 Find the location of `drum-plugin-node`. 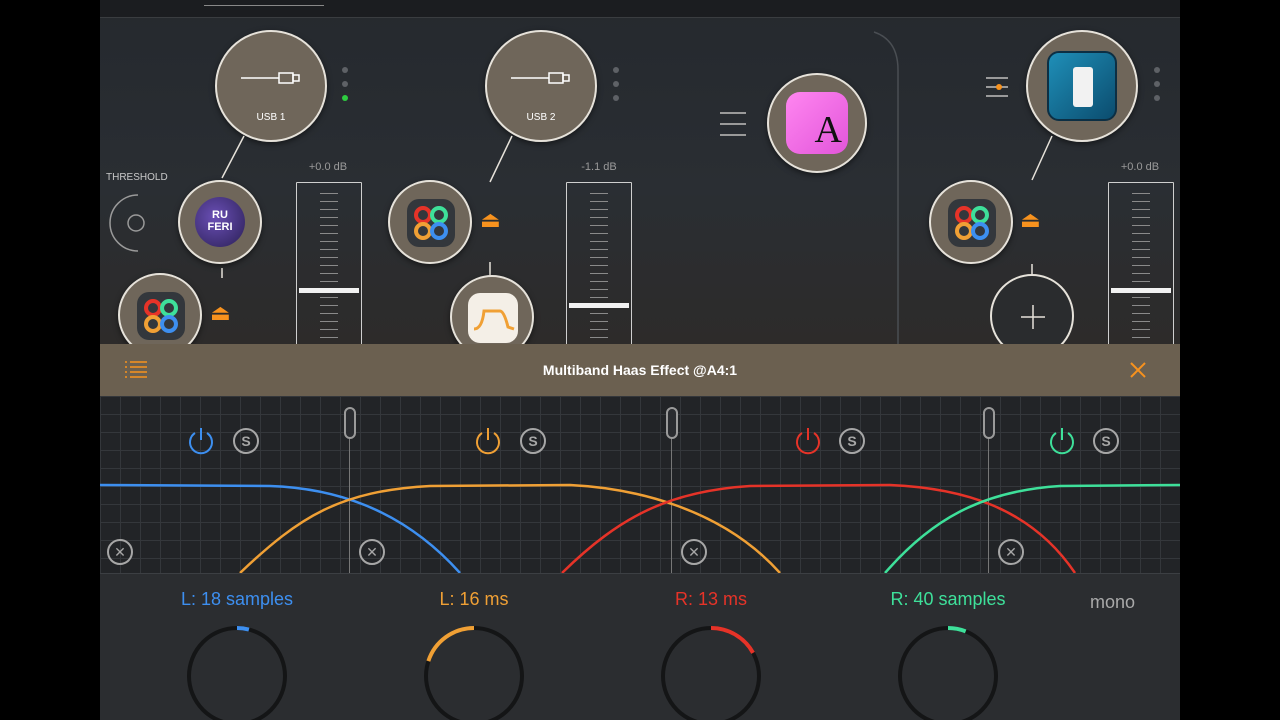

drum-plugin-node is located at coordinates (1082, 86).